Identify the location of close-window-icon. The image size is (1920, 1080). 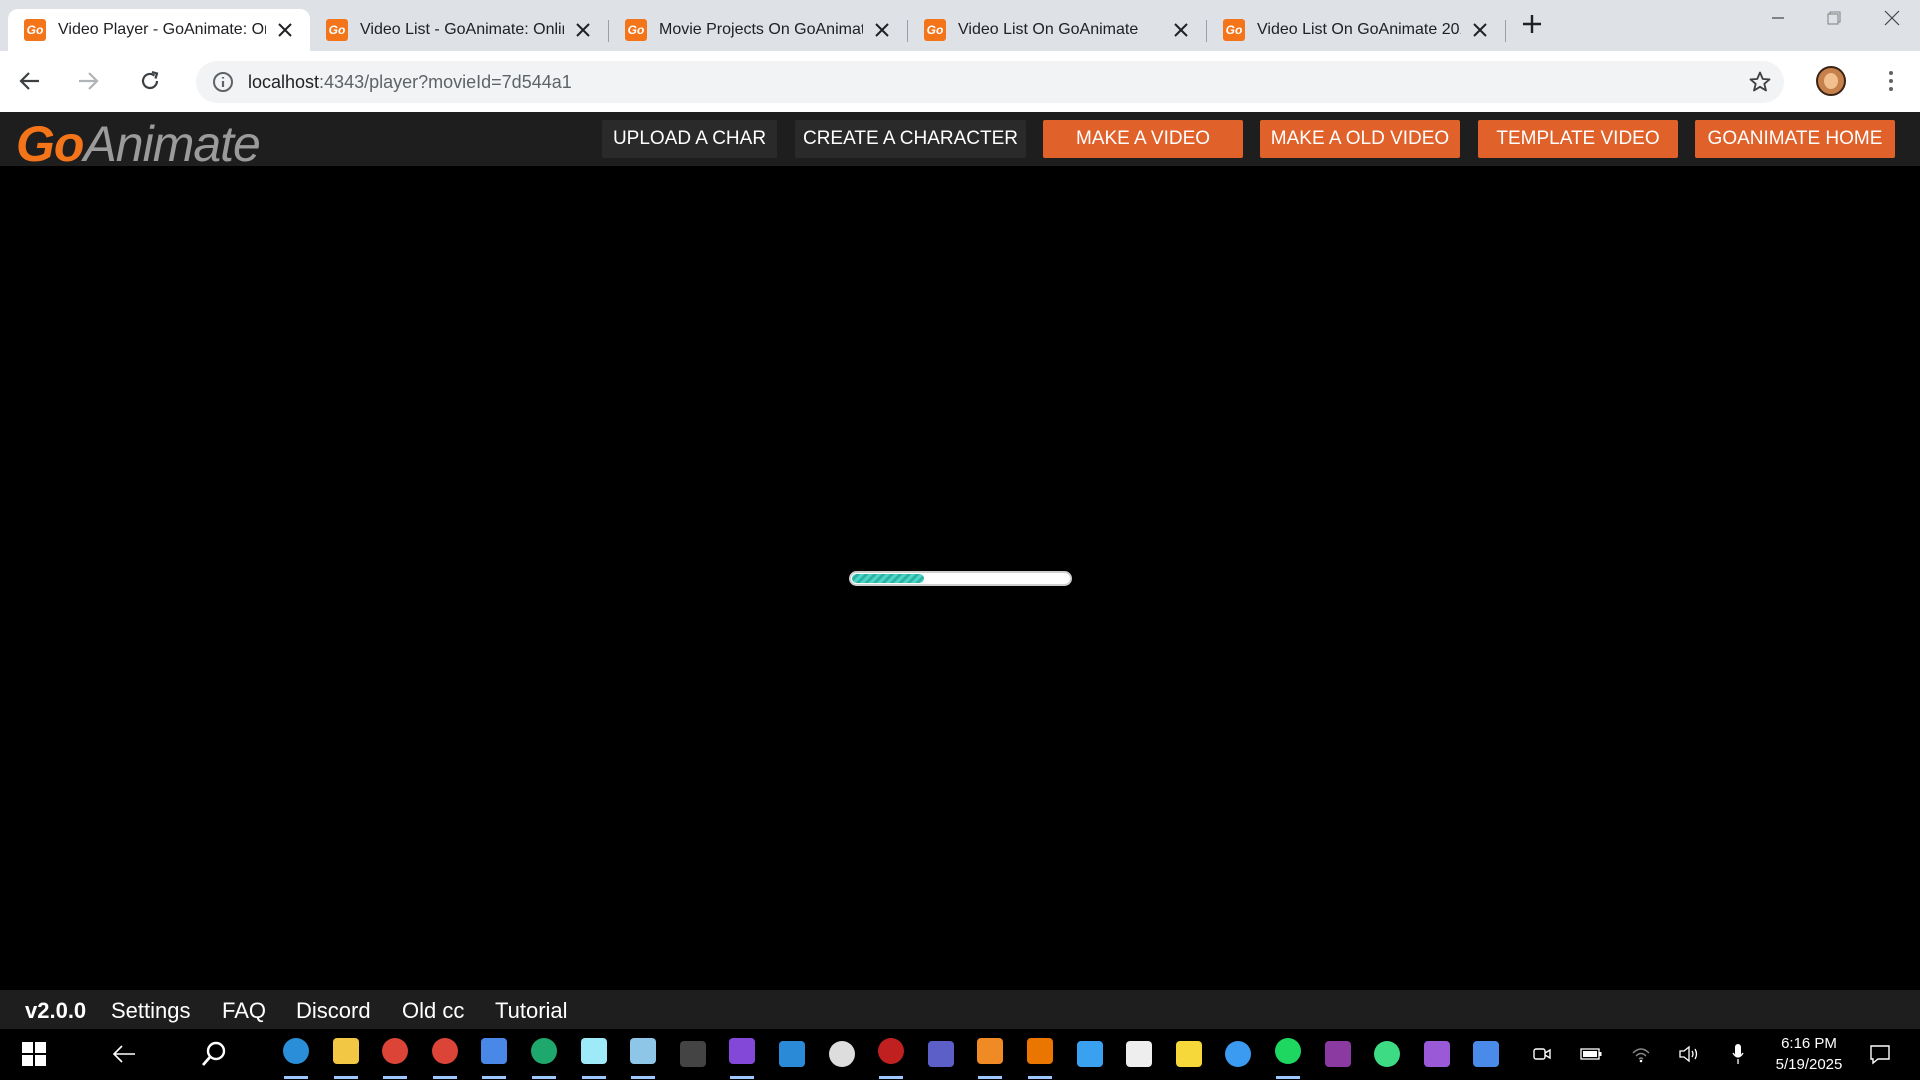
(1892, 18).